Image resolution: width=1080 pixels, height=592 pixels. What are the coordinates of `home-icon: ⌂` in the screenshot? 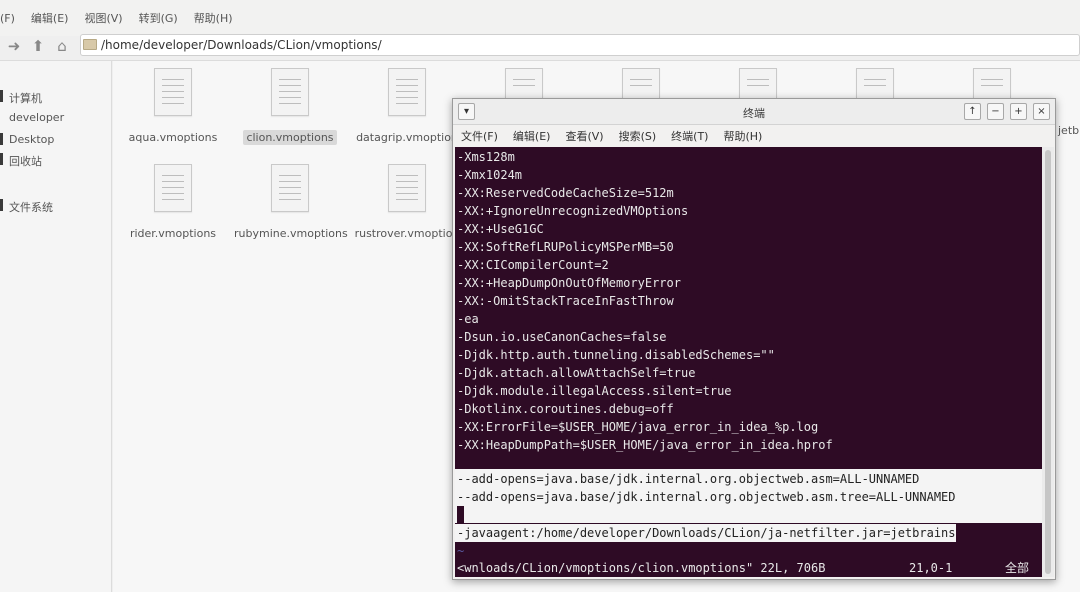 It's located at (62, 46).